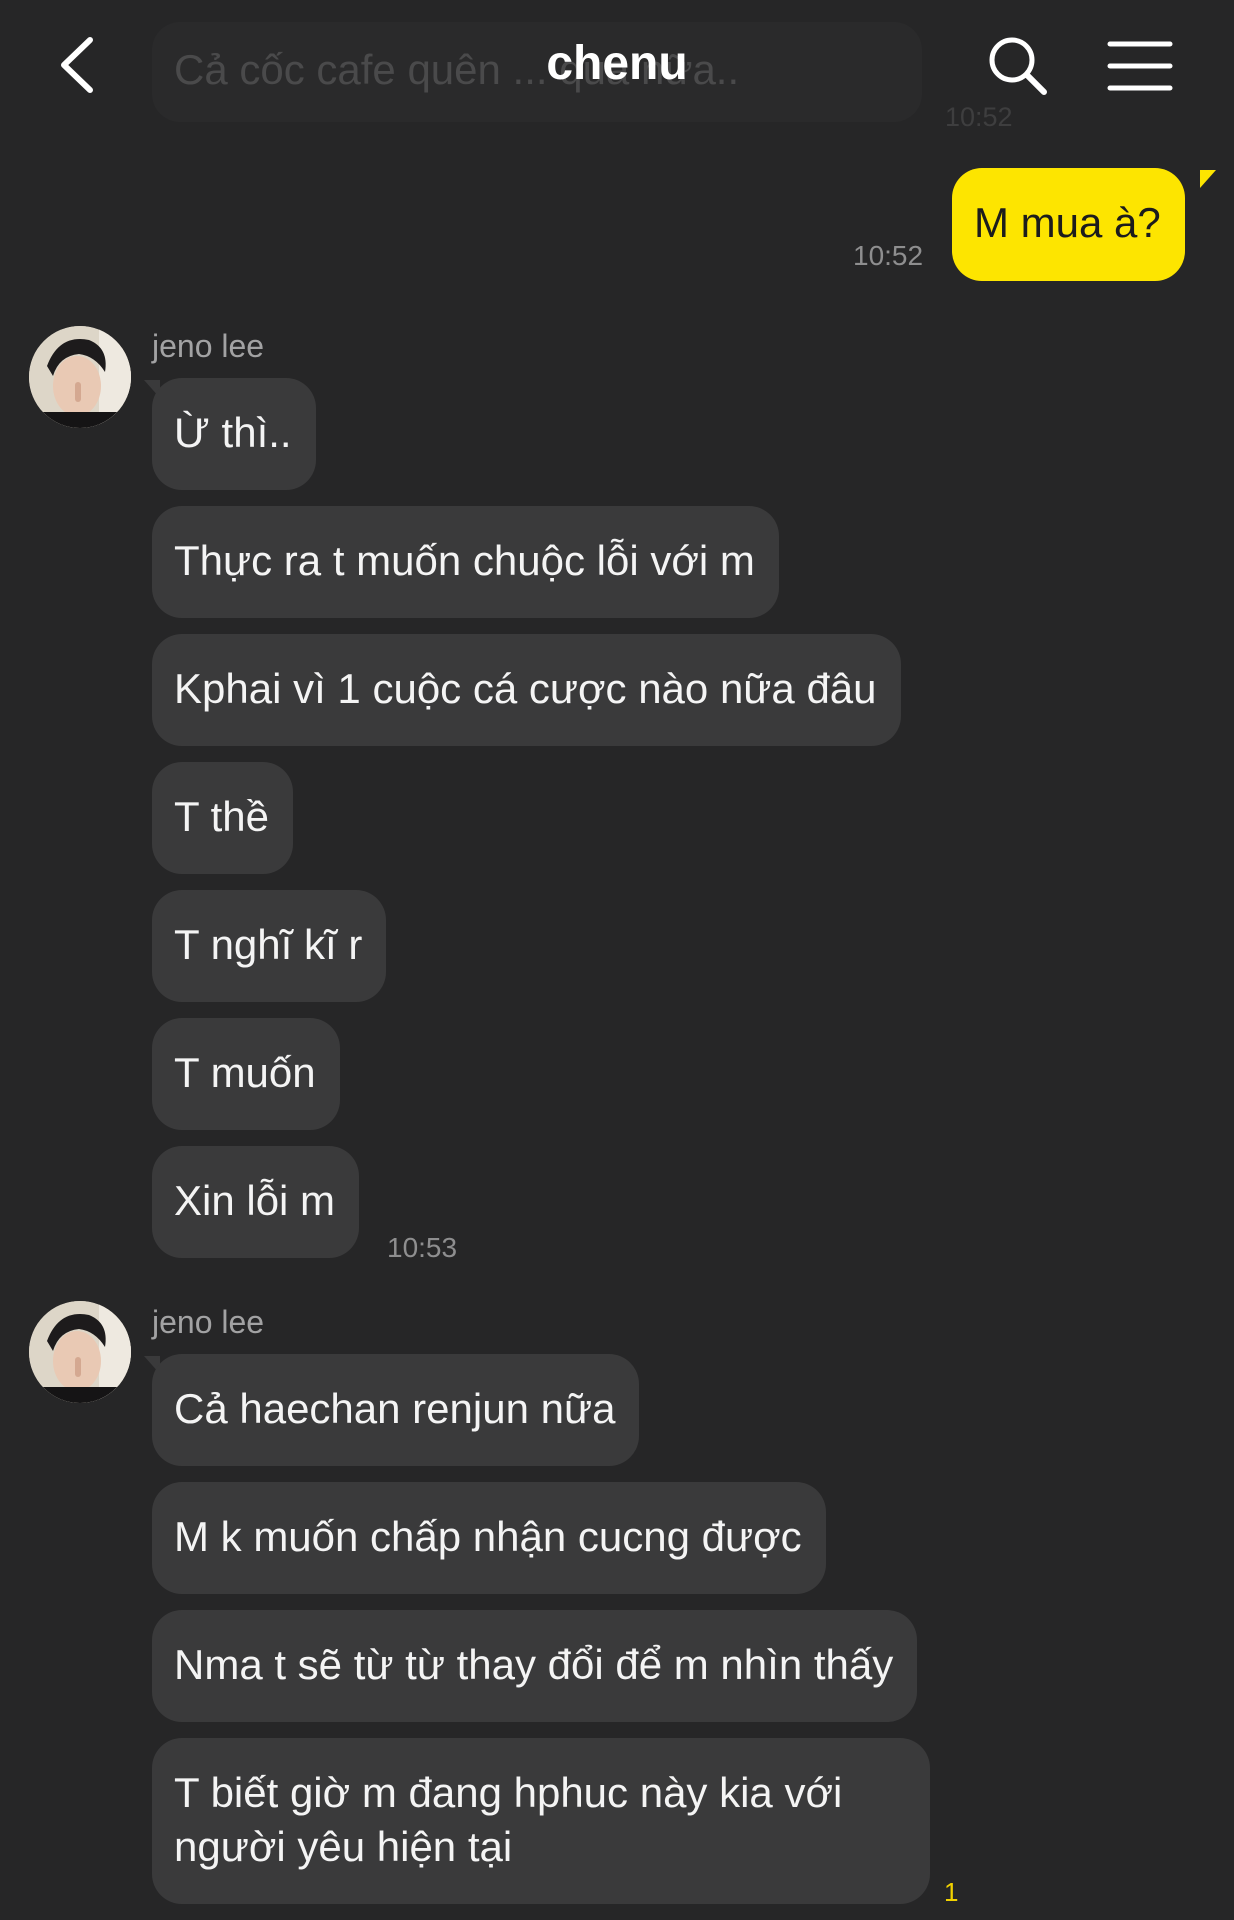  Describe the element at coordinates (489, 1538) in the screenshot. I see `incoming-message-bubble: M k muốn chấp nhận cucng được` at that location.